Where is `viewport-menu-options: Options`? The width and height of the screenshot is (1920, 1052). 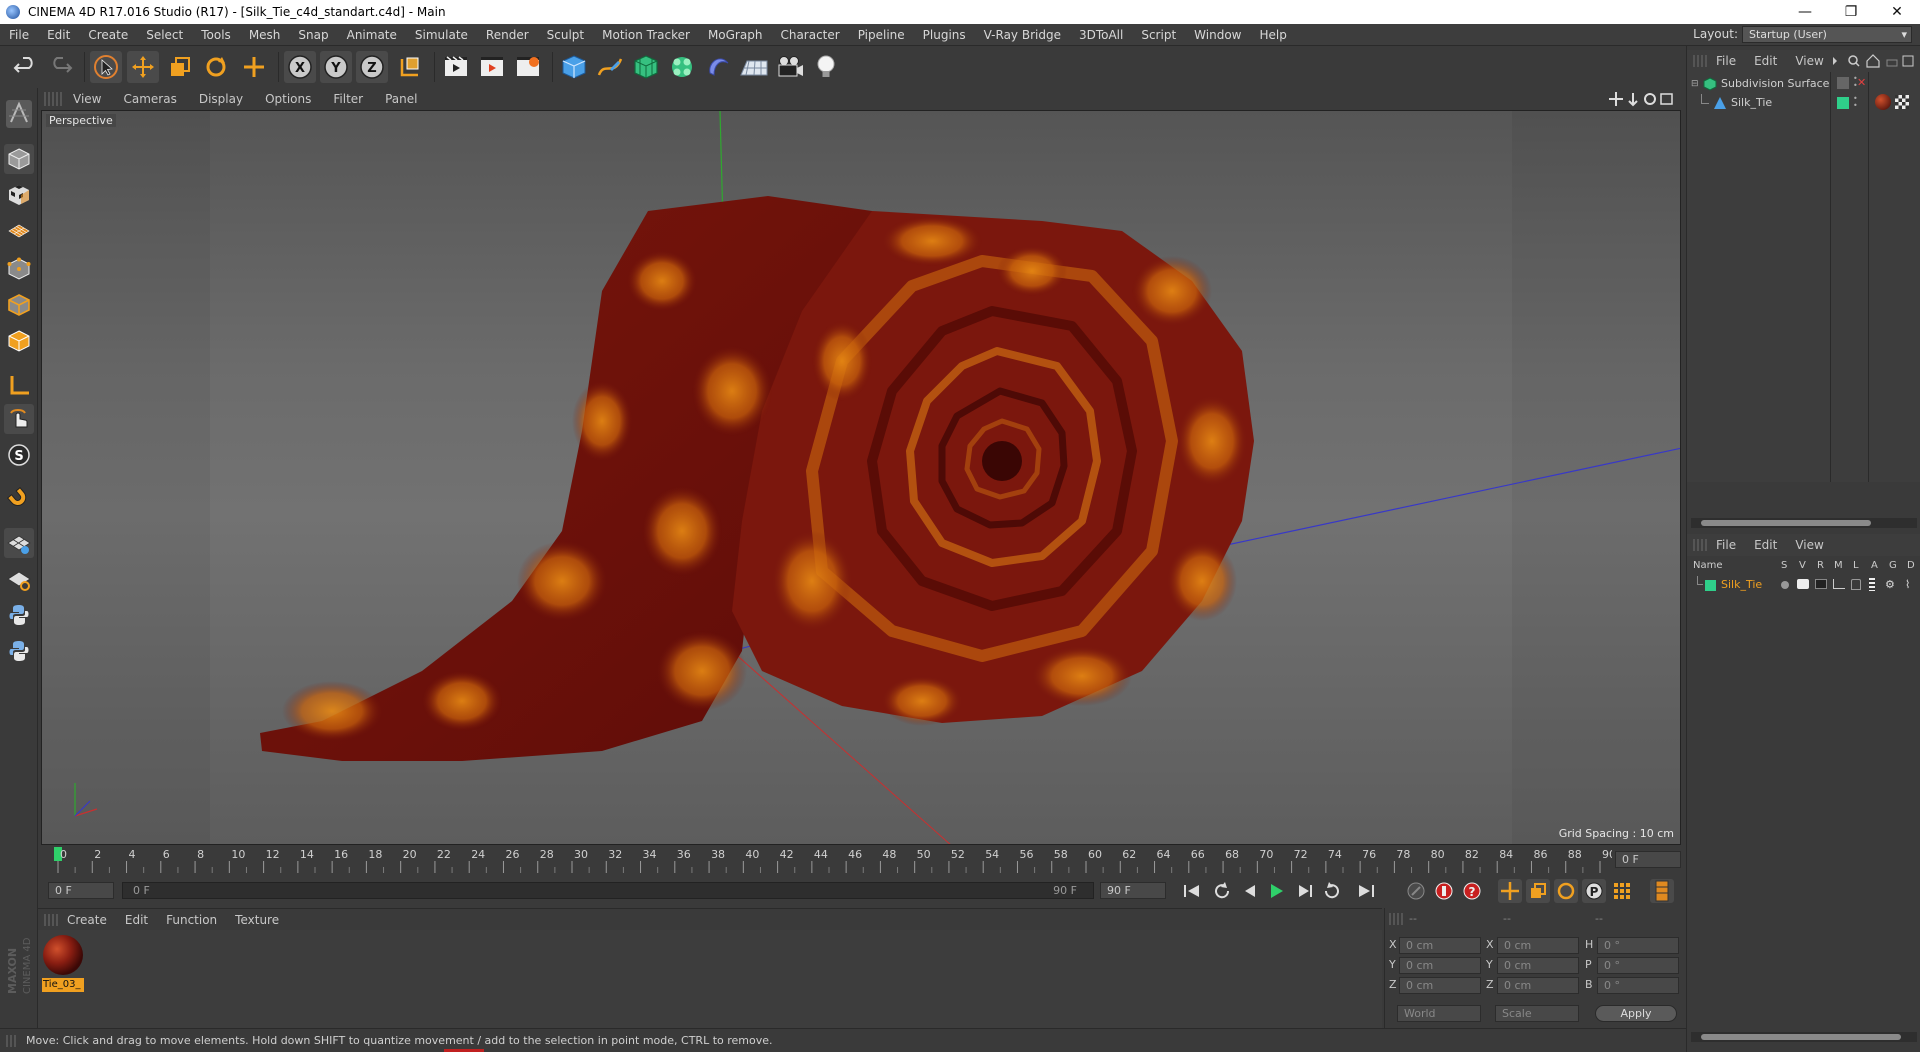
viewport-menu-options: Options is located at coordinates (288, 99).